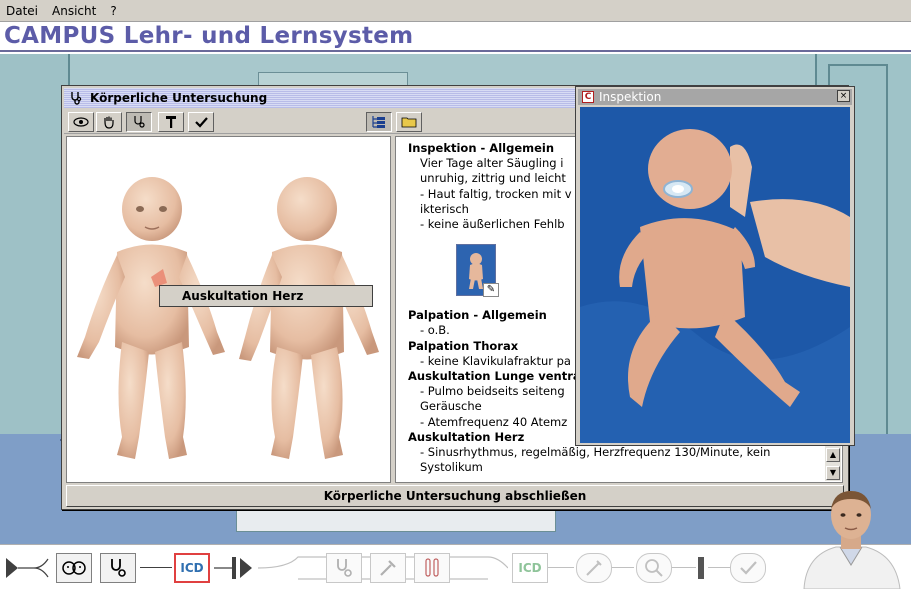 The width and height of the screenshot is (911, 589). What do you see at coordinates (266, 296) in the screenshot?
I see `context-menu-auskultation-herz: Auskultation Herz` at bounding box center [266, 296].